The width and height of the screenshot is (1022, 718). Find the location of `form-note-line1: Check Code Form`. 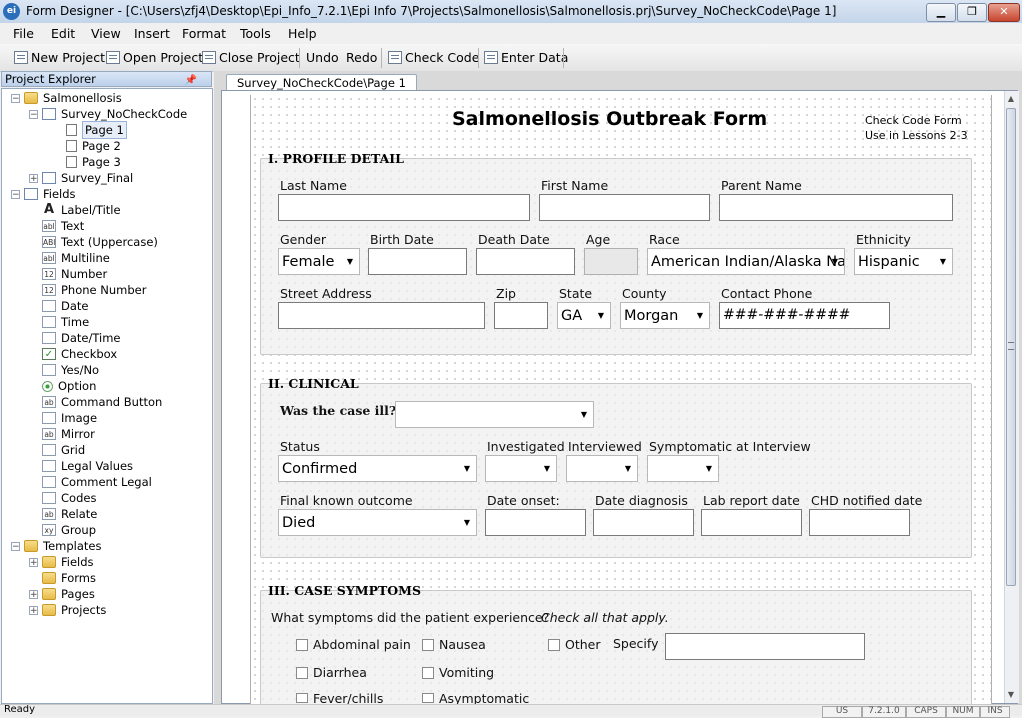

form-note-line1: Check Code Form is located at coordinates (913, 120).